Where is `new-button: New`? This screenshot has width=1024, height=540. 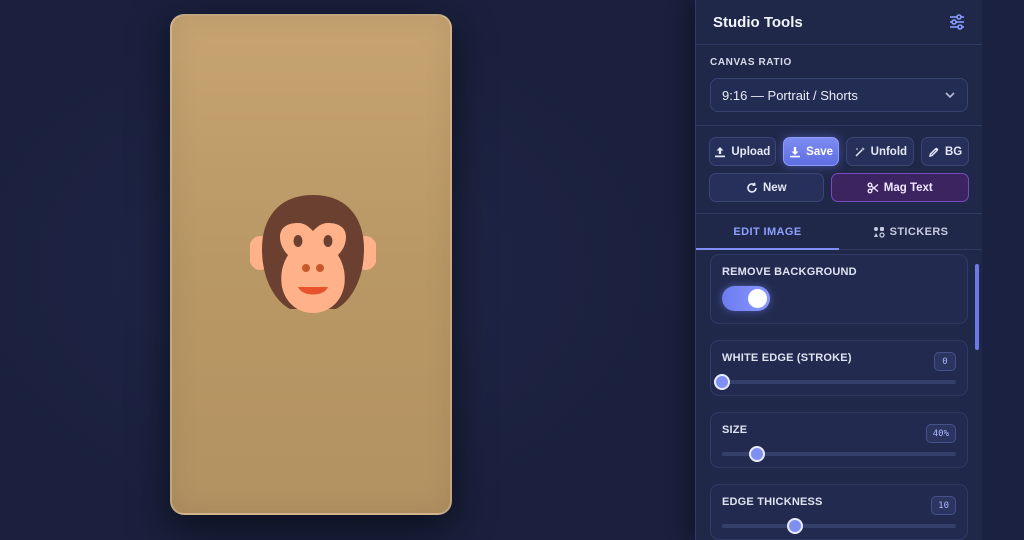
new-button: New is located at coordinates (766, 187).